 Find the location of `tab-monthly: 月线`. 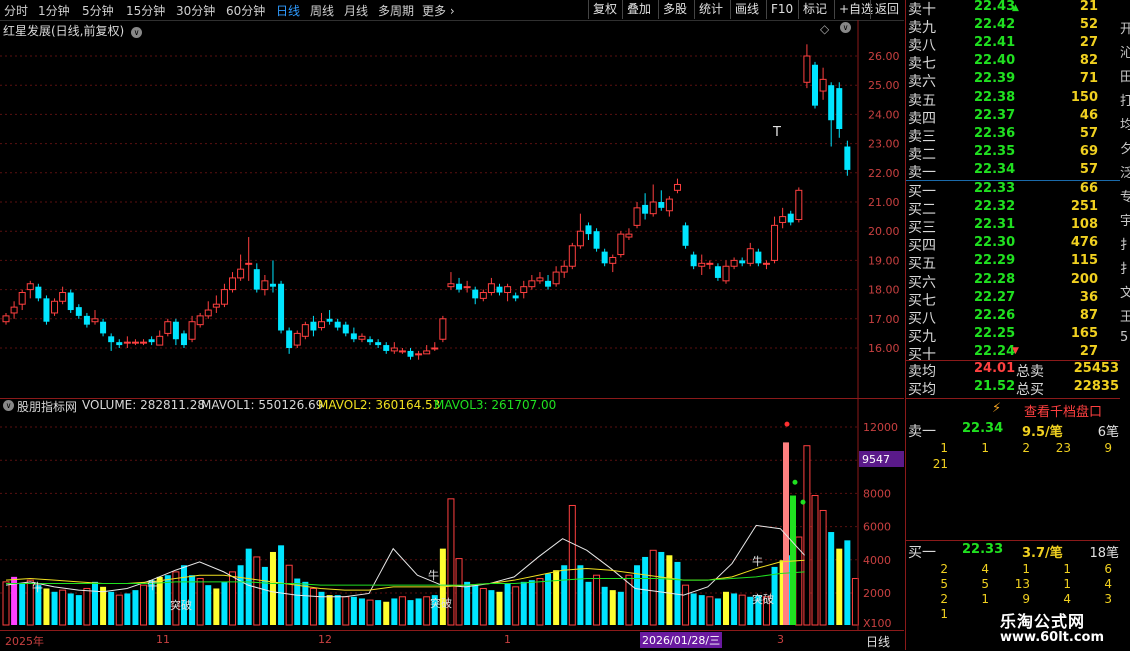

tab-monthly: 月线 is located at coordinates (356, 10).